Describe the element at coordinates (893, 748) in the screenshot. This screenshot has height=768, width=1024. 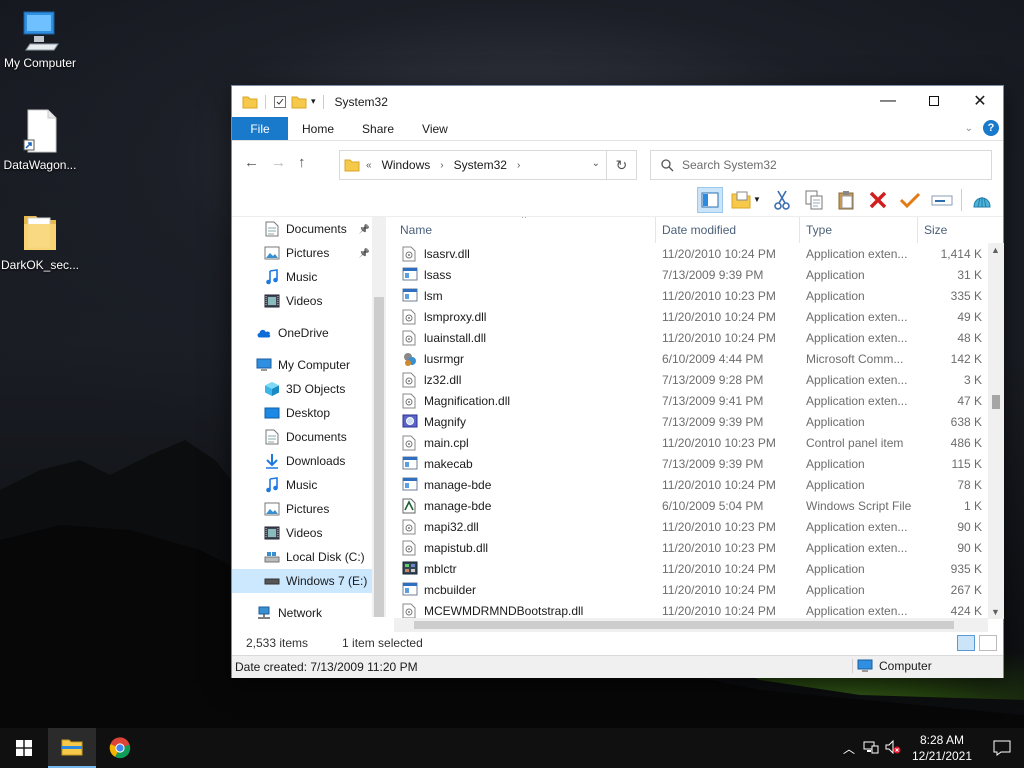
I see `volume-muted-icon` at that location.